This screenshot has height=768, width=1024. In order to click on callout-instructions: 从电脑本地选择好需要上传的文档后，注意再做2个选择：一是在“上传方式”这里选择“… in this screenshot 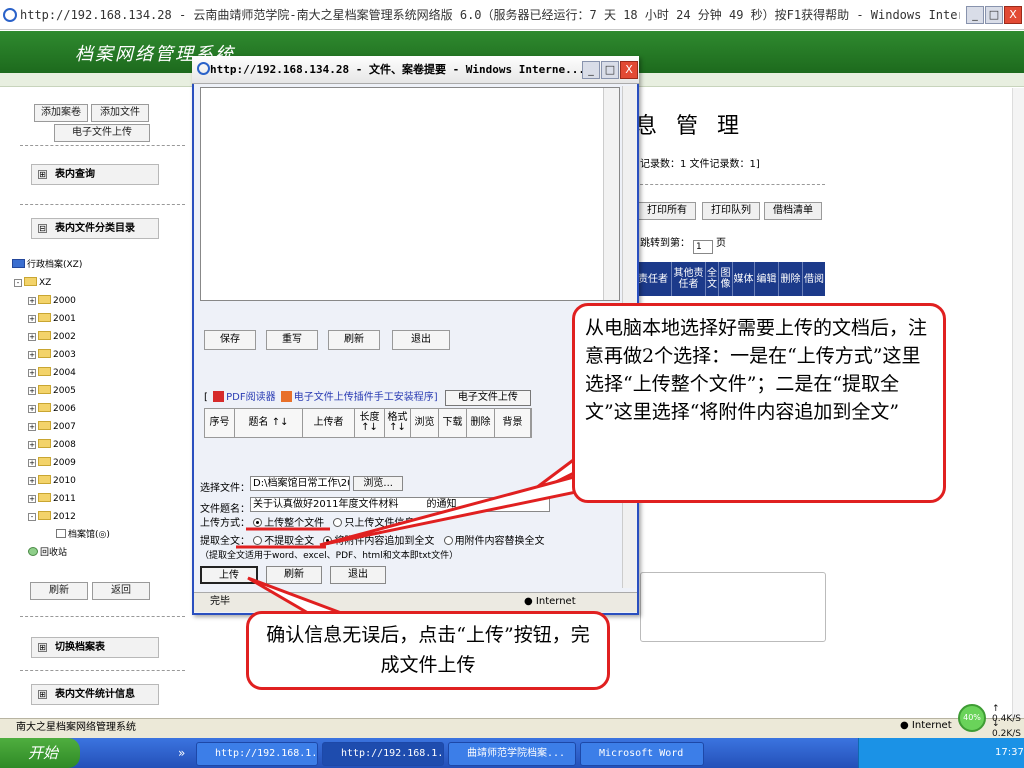, I will do `click(759, 403)`.